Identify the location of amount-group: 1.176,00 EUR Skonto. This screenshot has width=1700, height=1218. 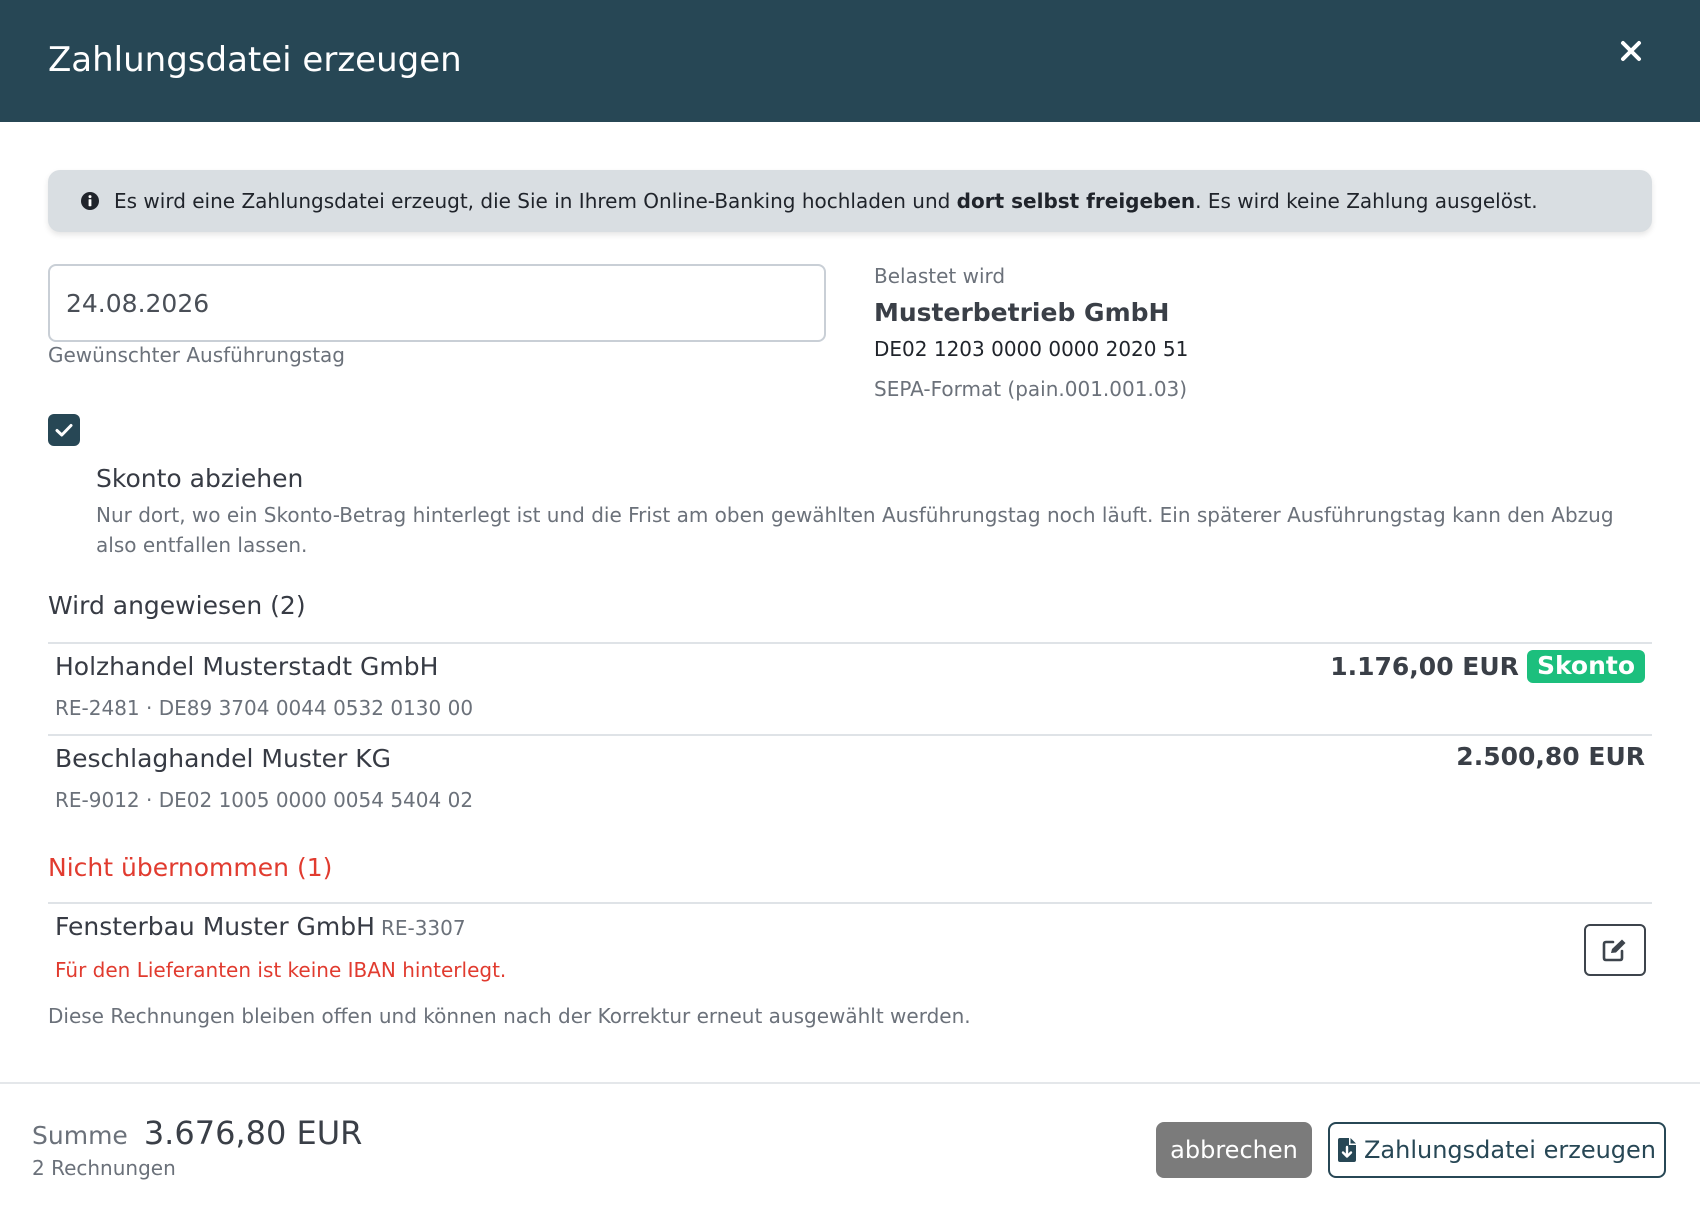
(1487, 666).